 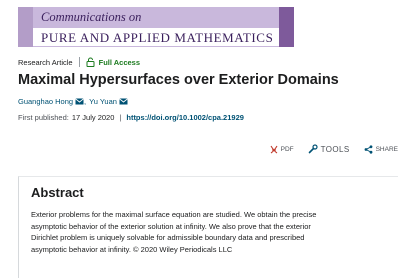 I want to click on lock-open-icon, so click(x=90, y=62).